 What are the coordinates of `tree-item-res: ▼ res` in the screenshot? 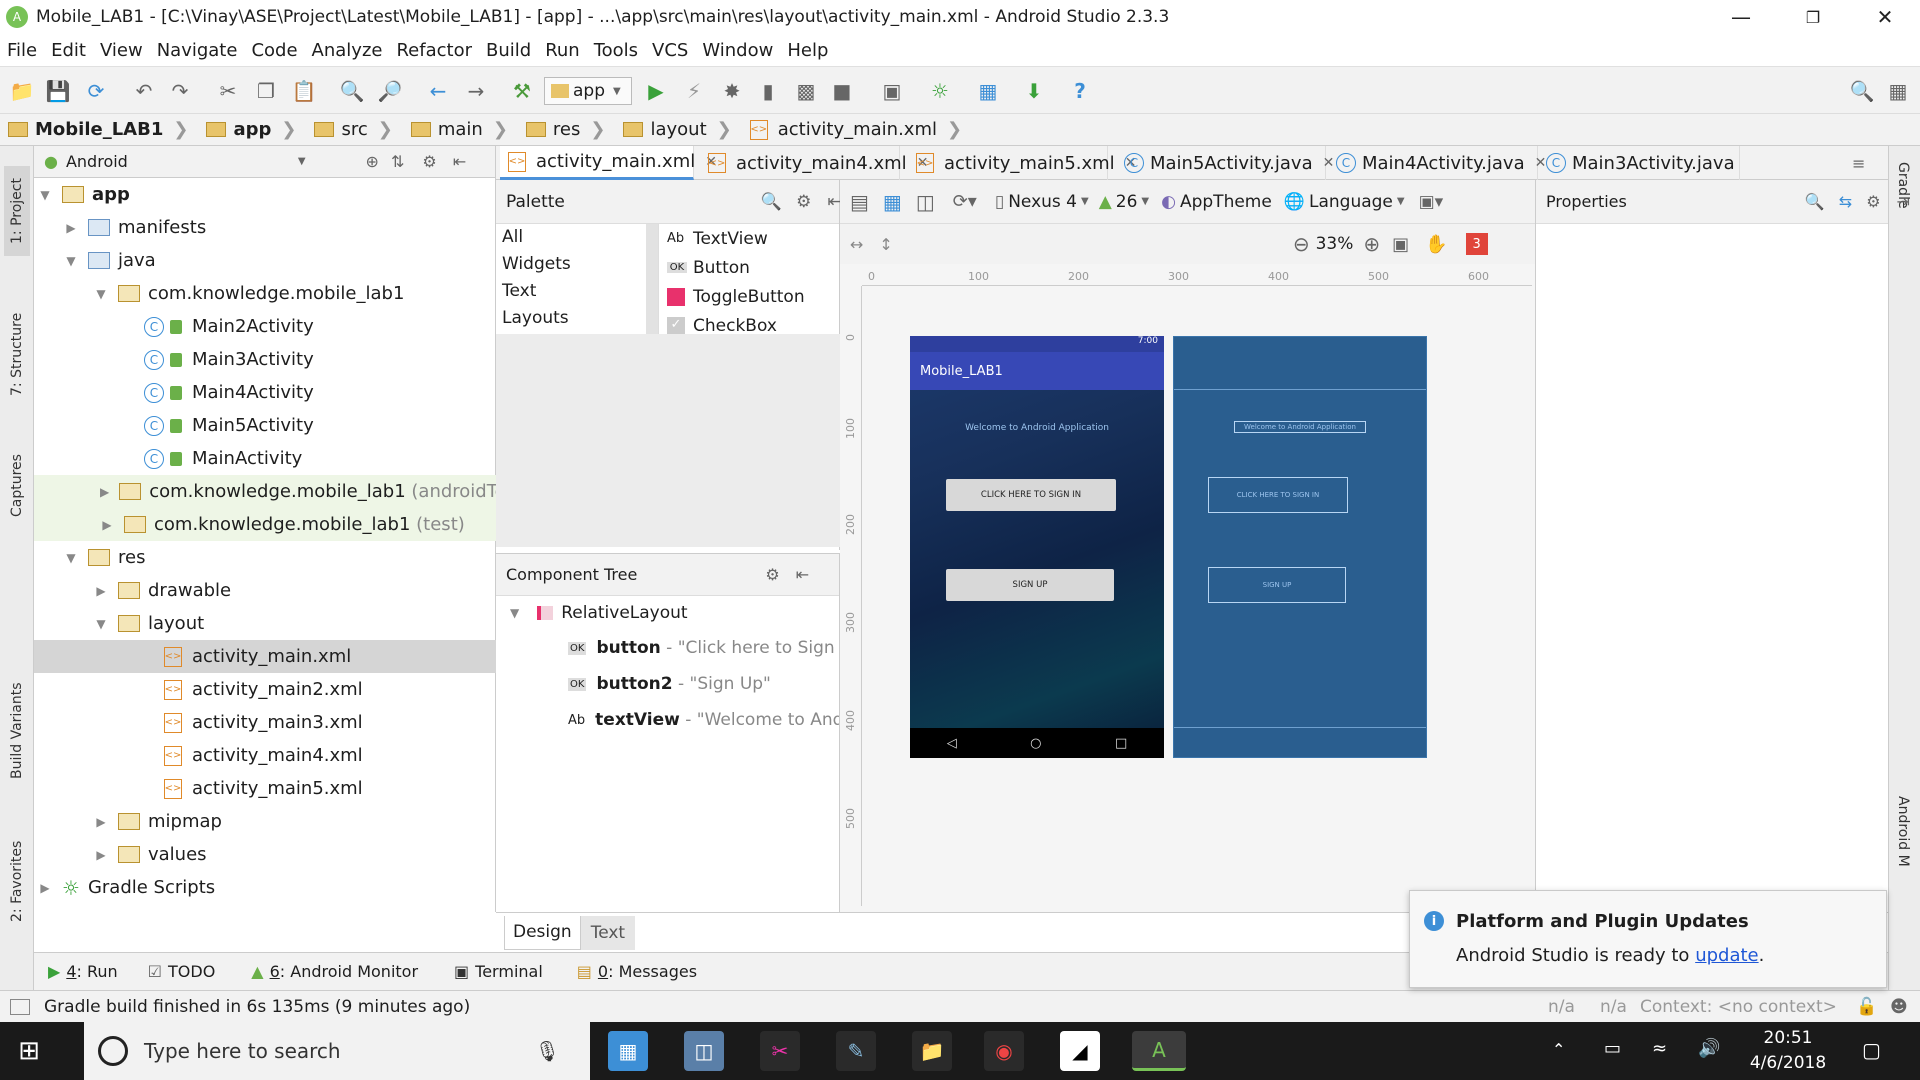 It's located at (265, 557).